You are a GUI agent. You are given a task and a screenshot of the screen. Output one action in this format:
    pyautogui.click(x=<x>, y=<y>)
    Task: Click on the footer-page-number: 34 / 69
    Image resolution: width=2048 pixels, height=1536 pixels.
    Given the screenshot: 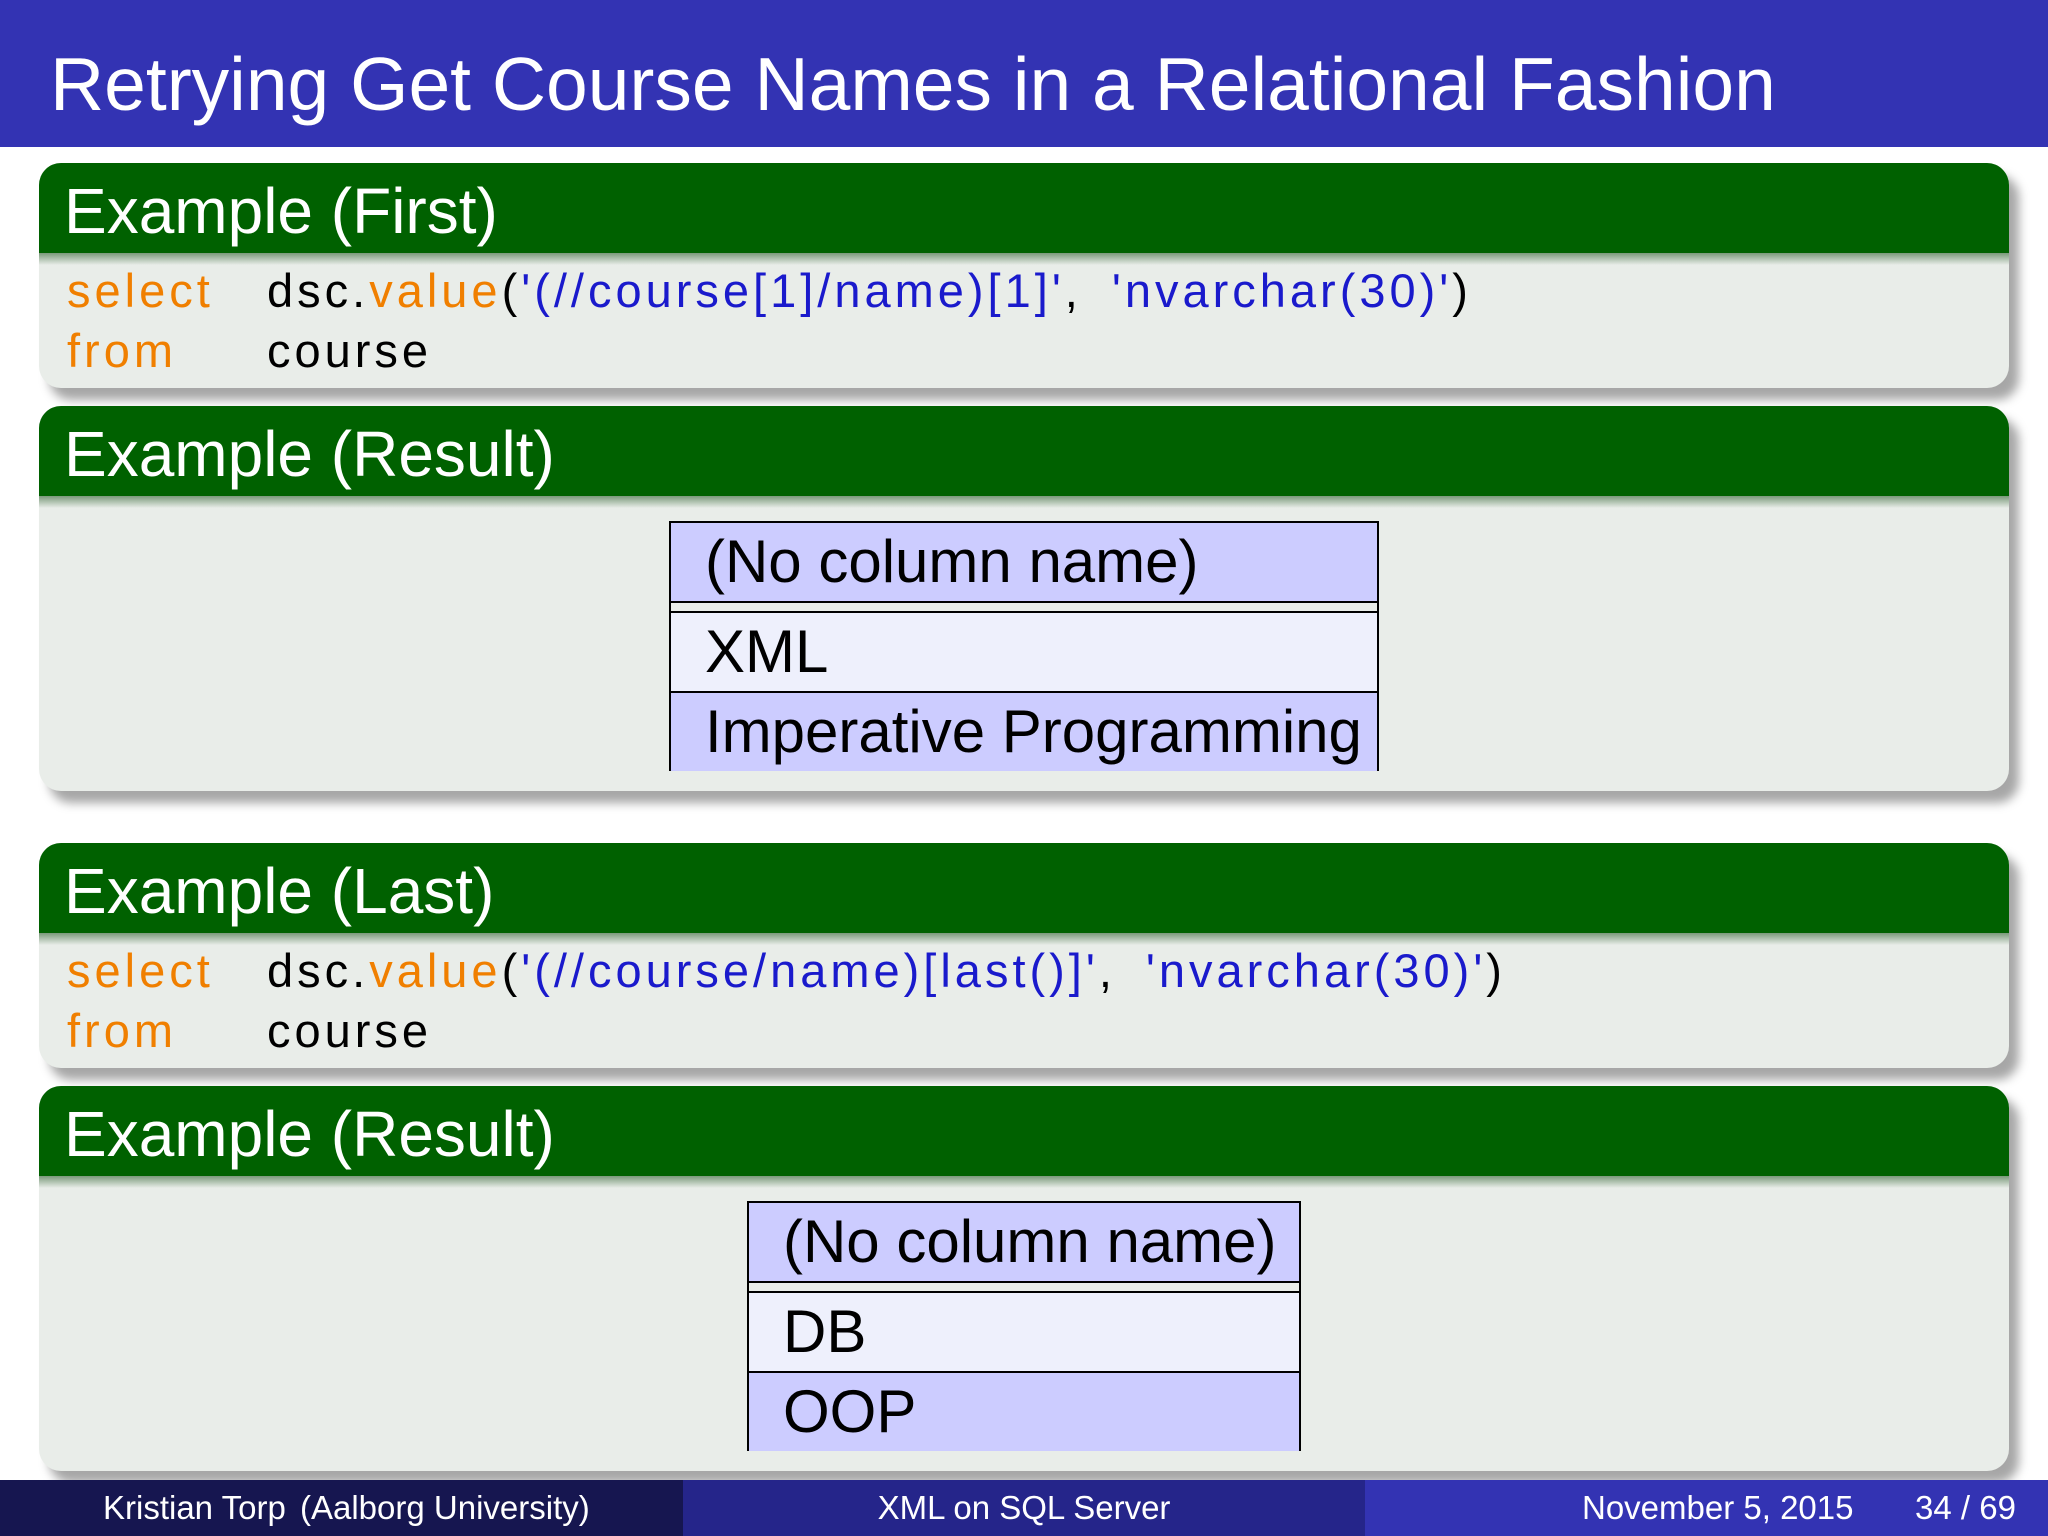 What is the action you would take?
    pyautogui.click(x=1965, y=1507)
    